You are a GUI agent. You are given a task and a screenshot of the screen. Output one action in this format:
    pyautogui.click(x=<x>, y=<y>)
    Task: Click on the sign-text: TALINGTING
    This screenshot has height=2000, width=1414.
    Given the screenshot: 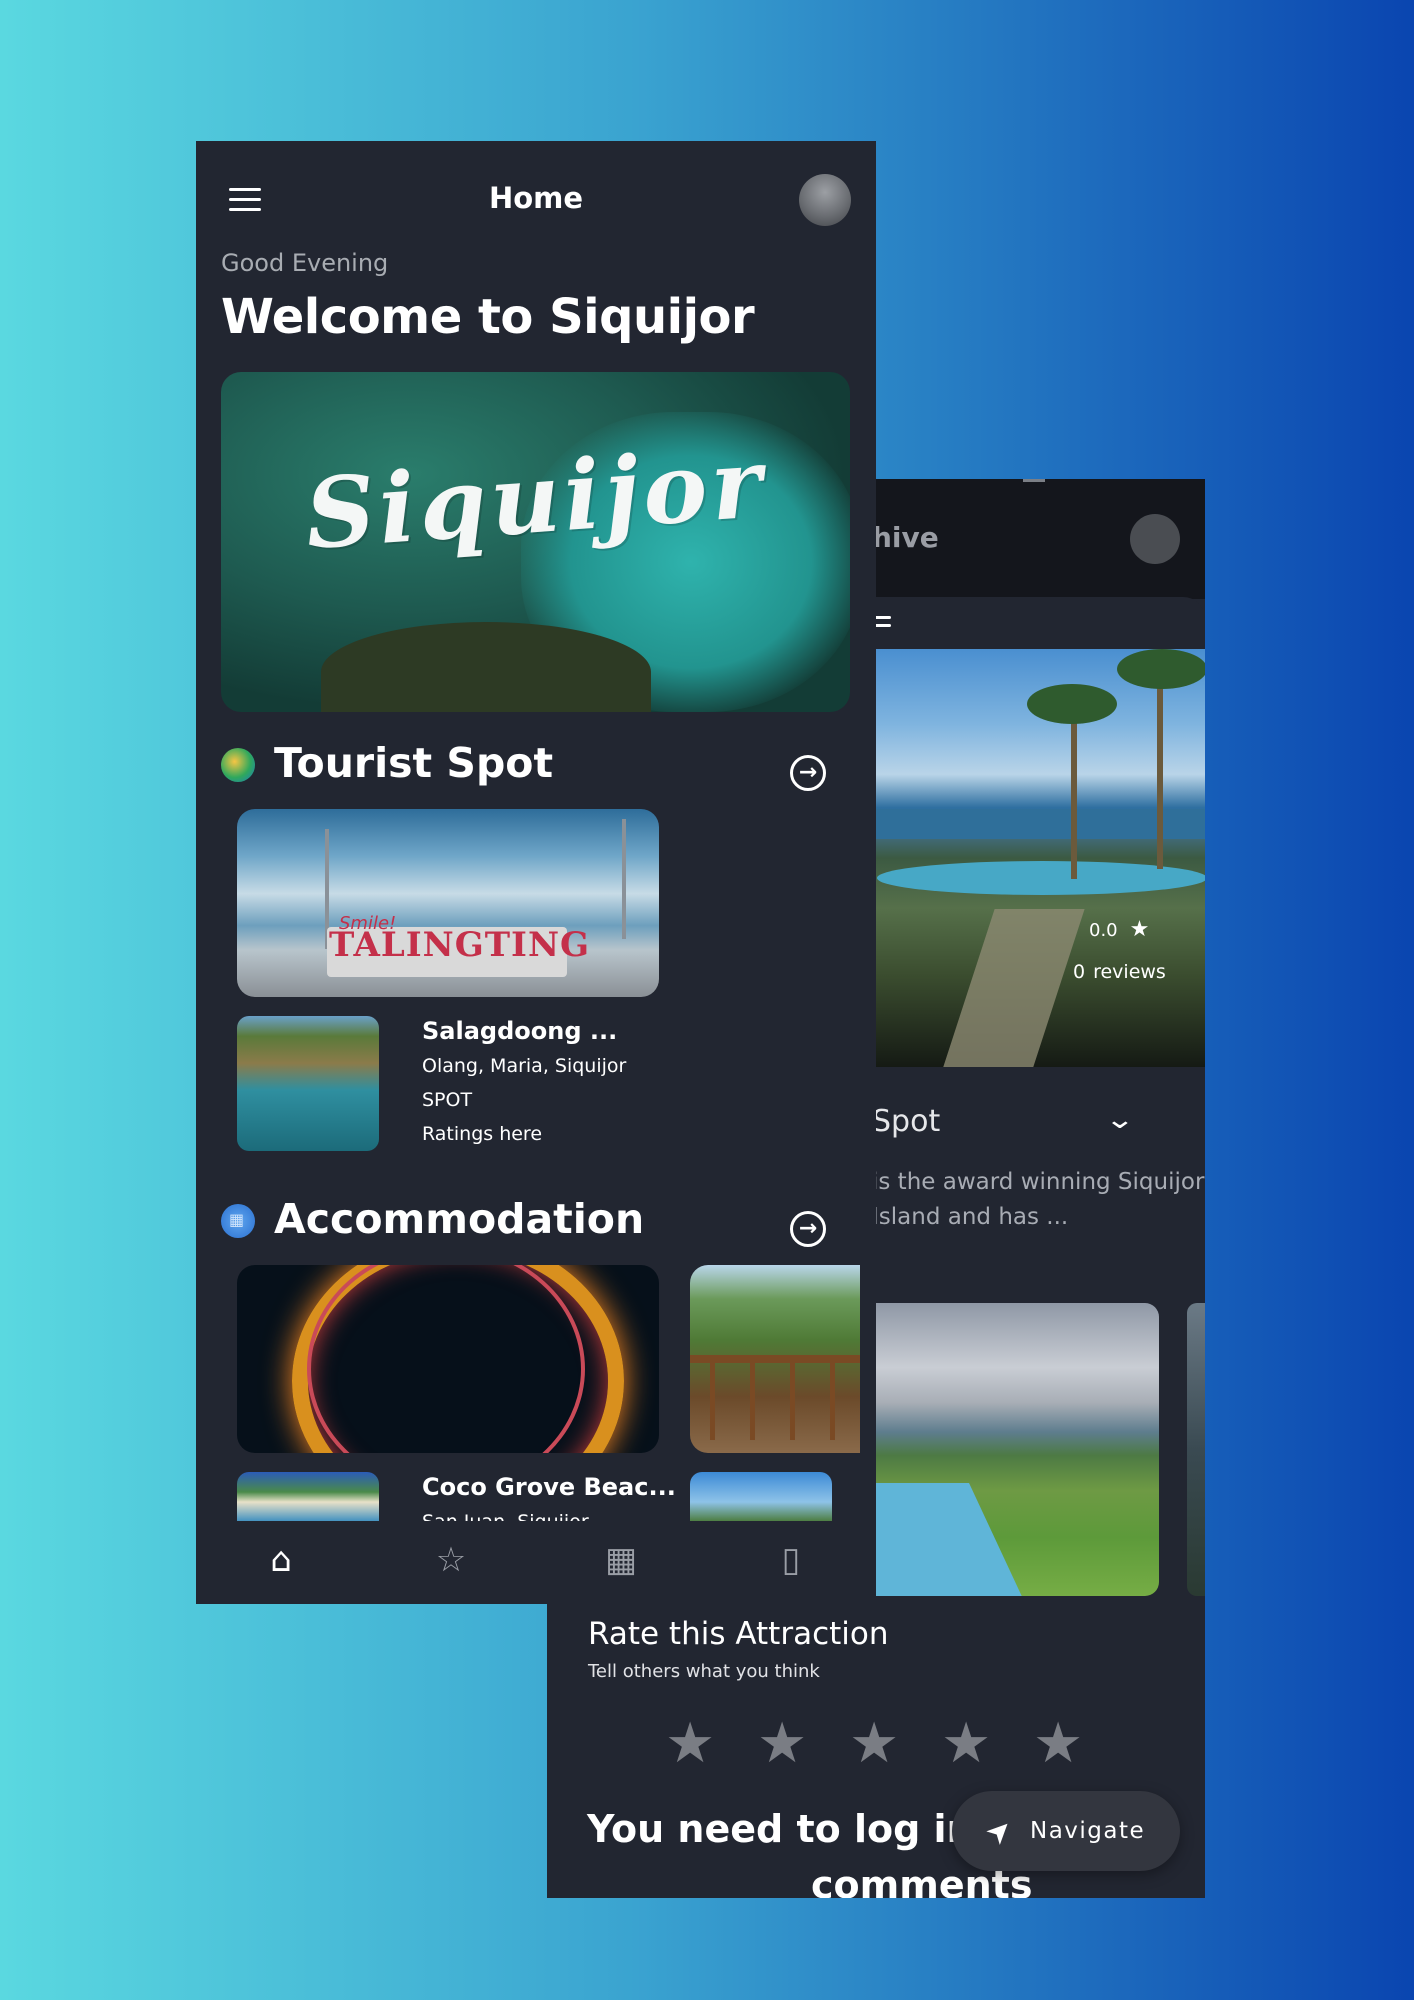 What is the action you would take?
    pyautogui.click(x=460, y=945)
    